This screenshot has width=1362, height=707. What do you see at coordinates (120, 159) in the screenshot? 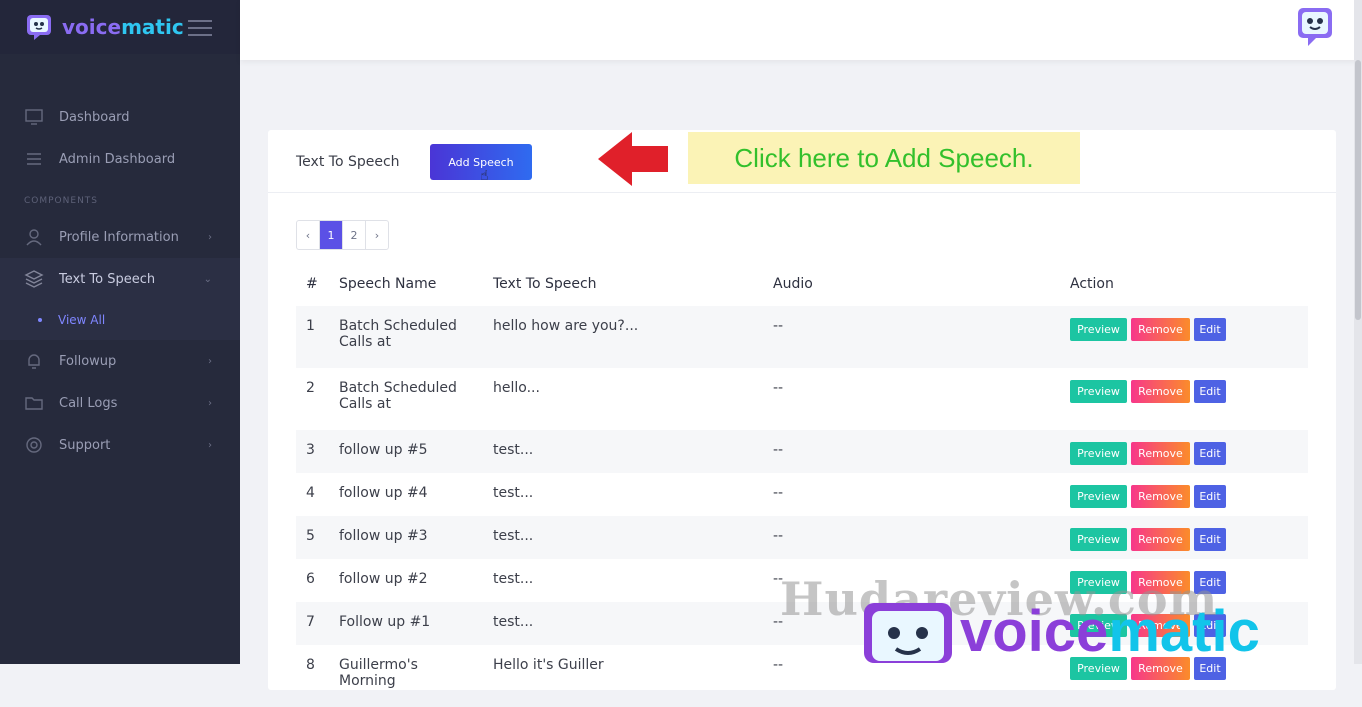
I see `sidebar-item-admin-dashboard: Admin Dashboard` at bounding box center [120, 159].